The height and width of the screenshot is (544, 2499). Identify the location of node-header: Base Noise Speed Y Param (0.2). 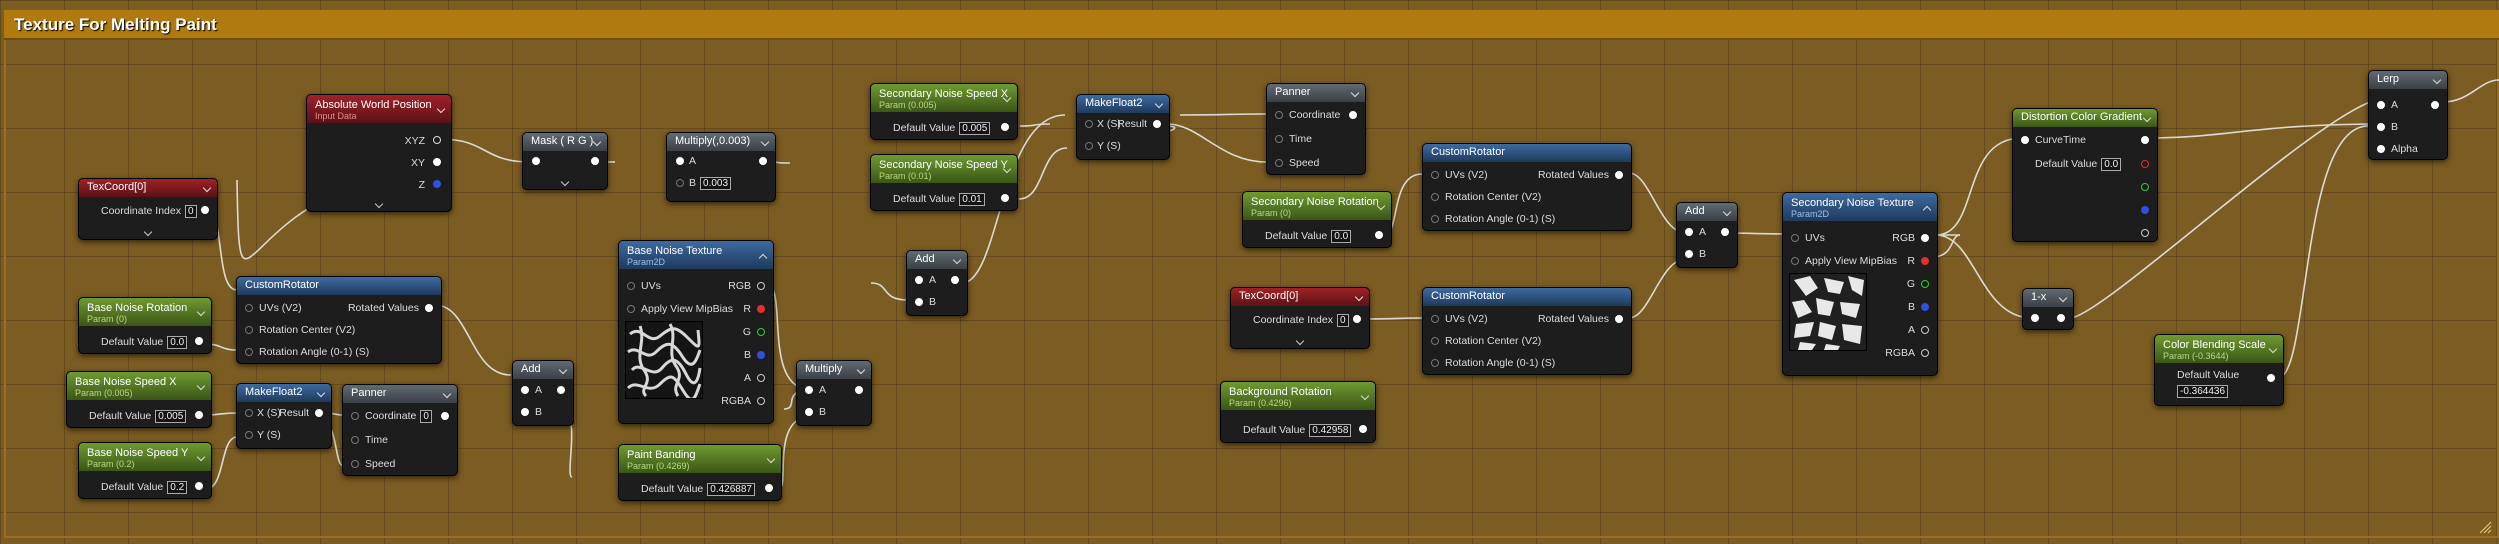
(145, 457).